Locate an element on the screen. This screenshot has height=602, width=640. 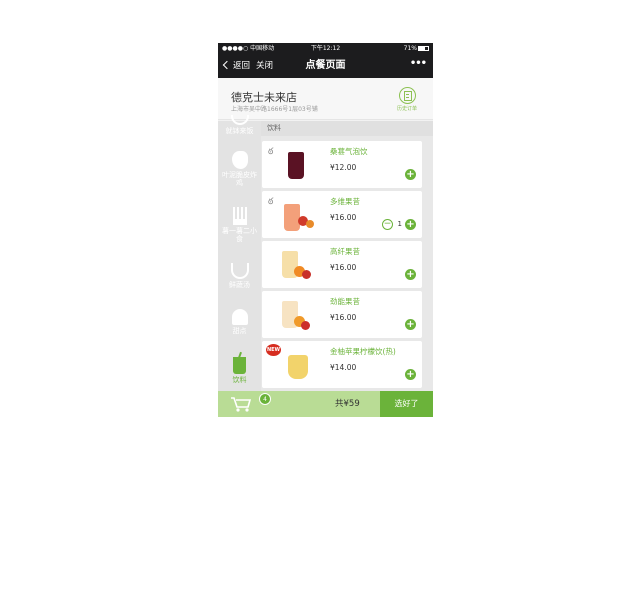
menu-item: 高纤果昔 ¥16.00 + is located at coordinates (342, 264).